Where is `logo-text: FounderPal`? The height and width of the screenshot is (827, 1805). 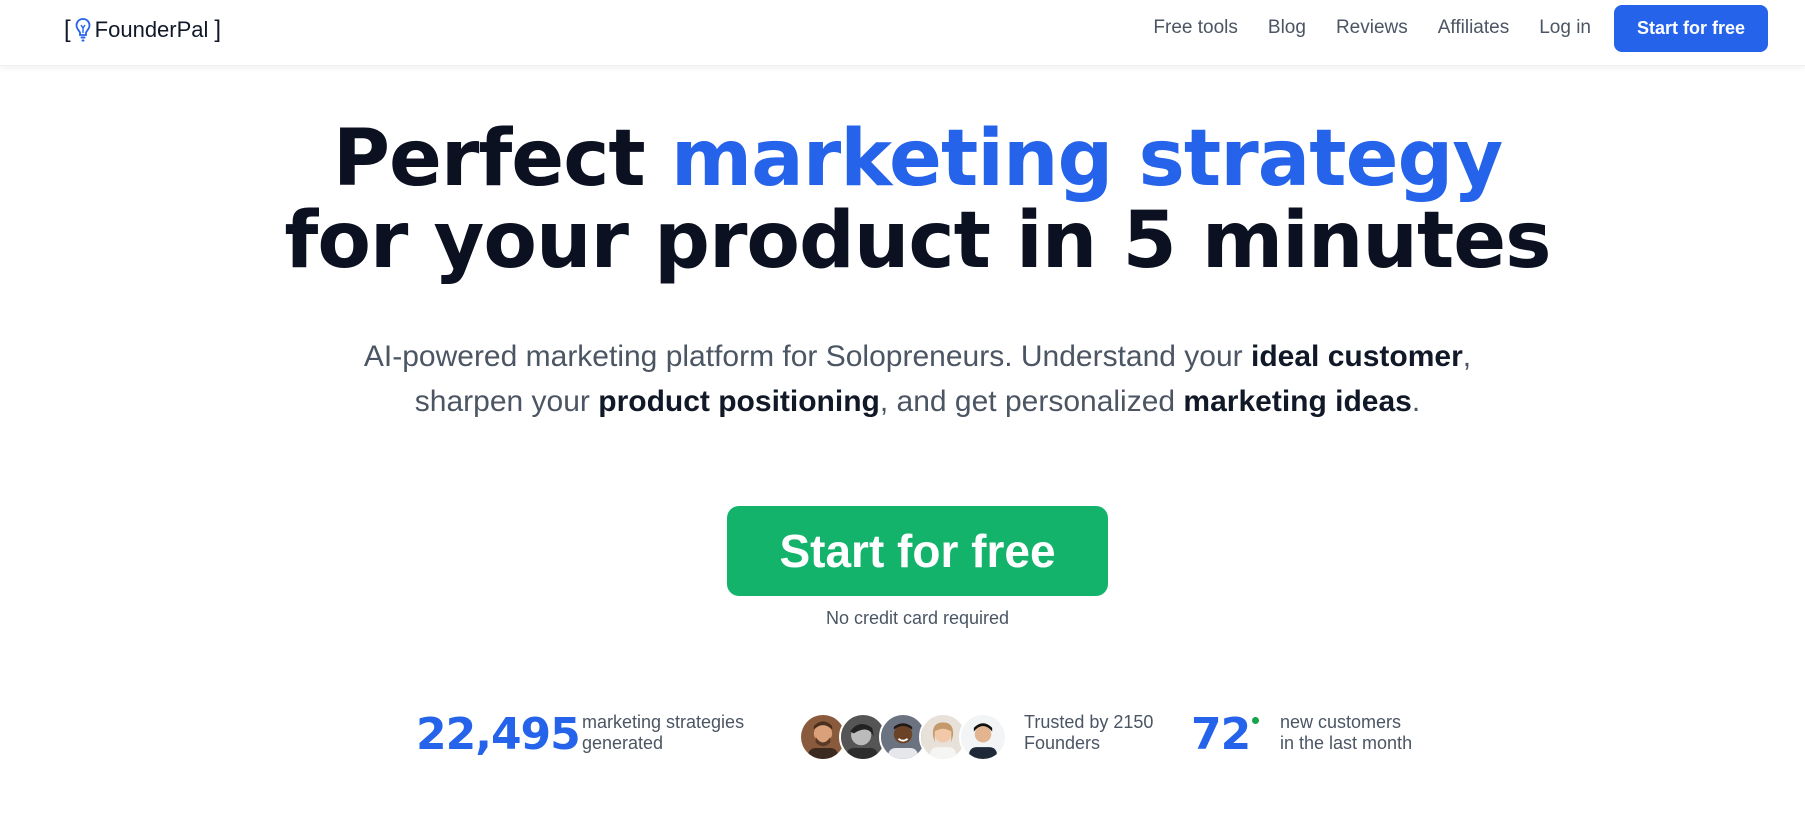 logo-text: FounderPal is located at coordinates (151, 29).